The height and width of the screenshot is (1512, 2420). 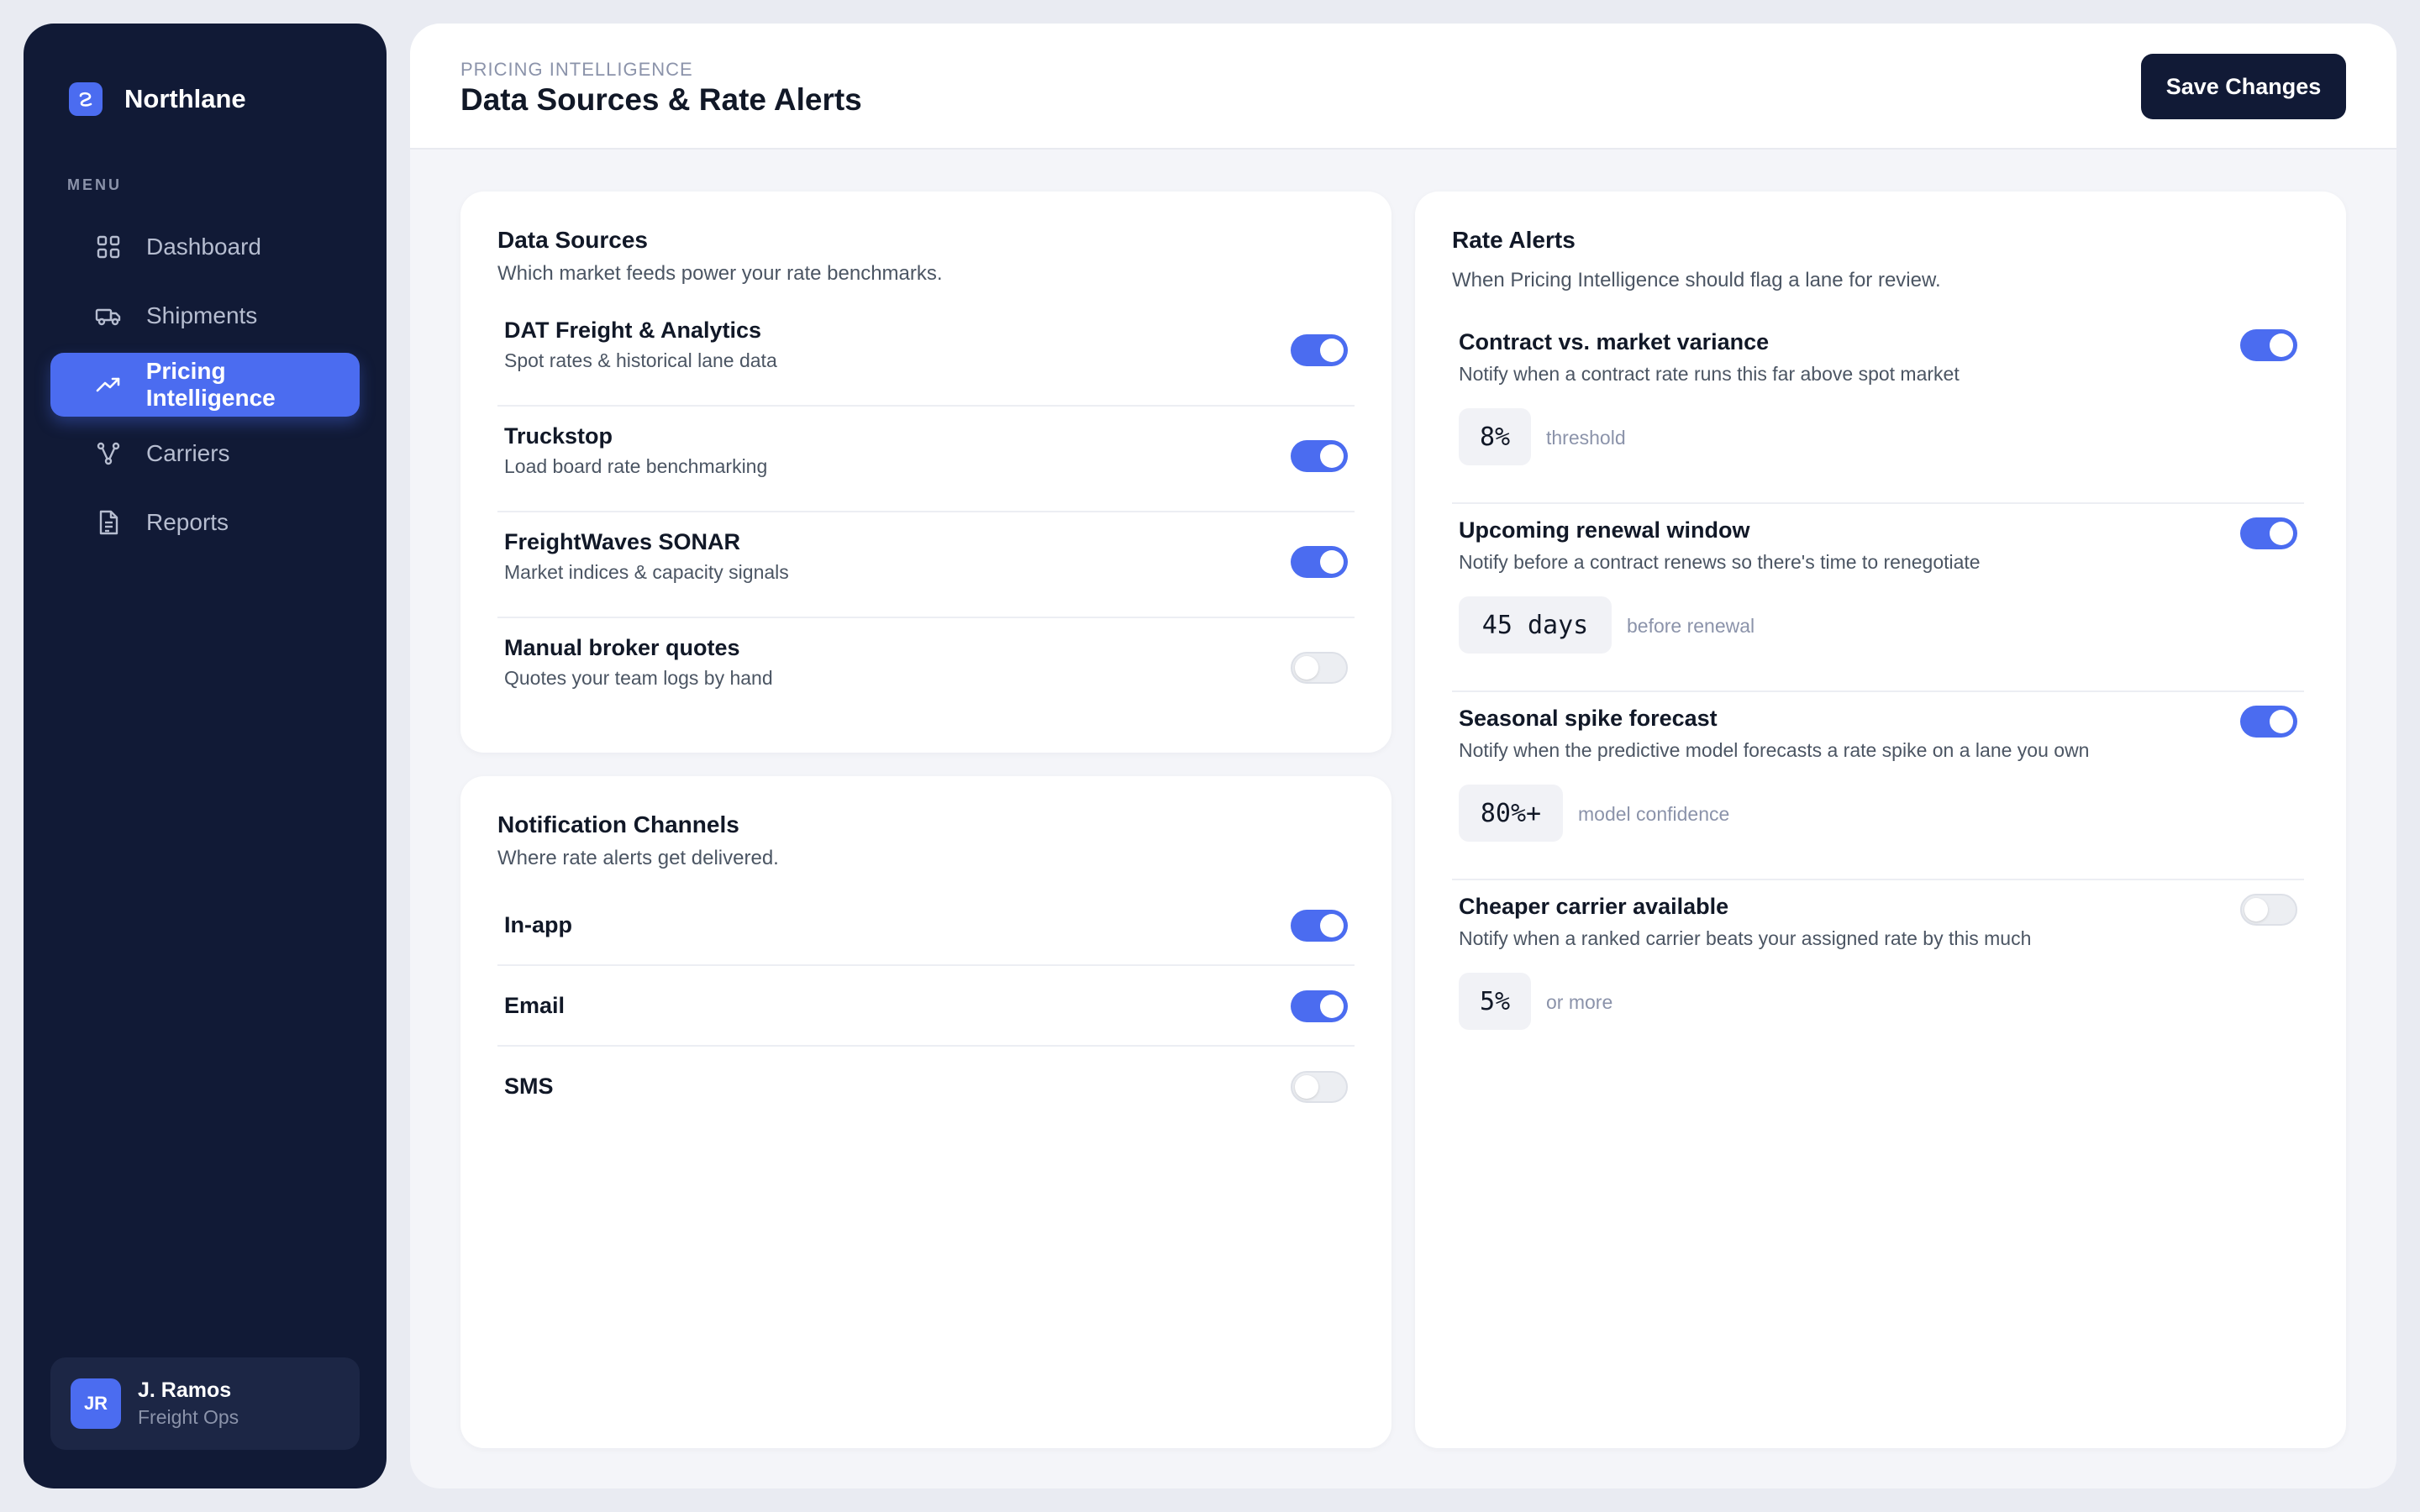 What do you see at coordinates (1495, 1001) in the screenshot?
I see `savings-threshold-input: 5%` at bounding box center [1495, 1001].